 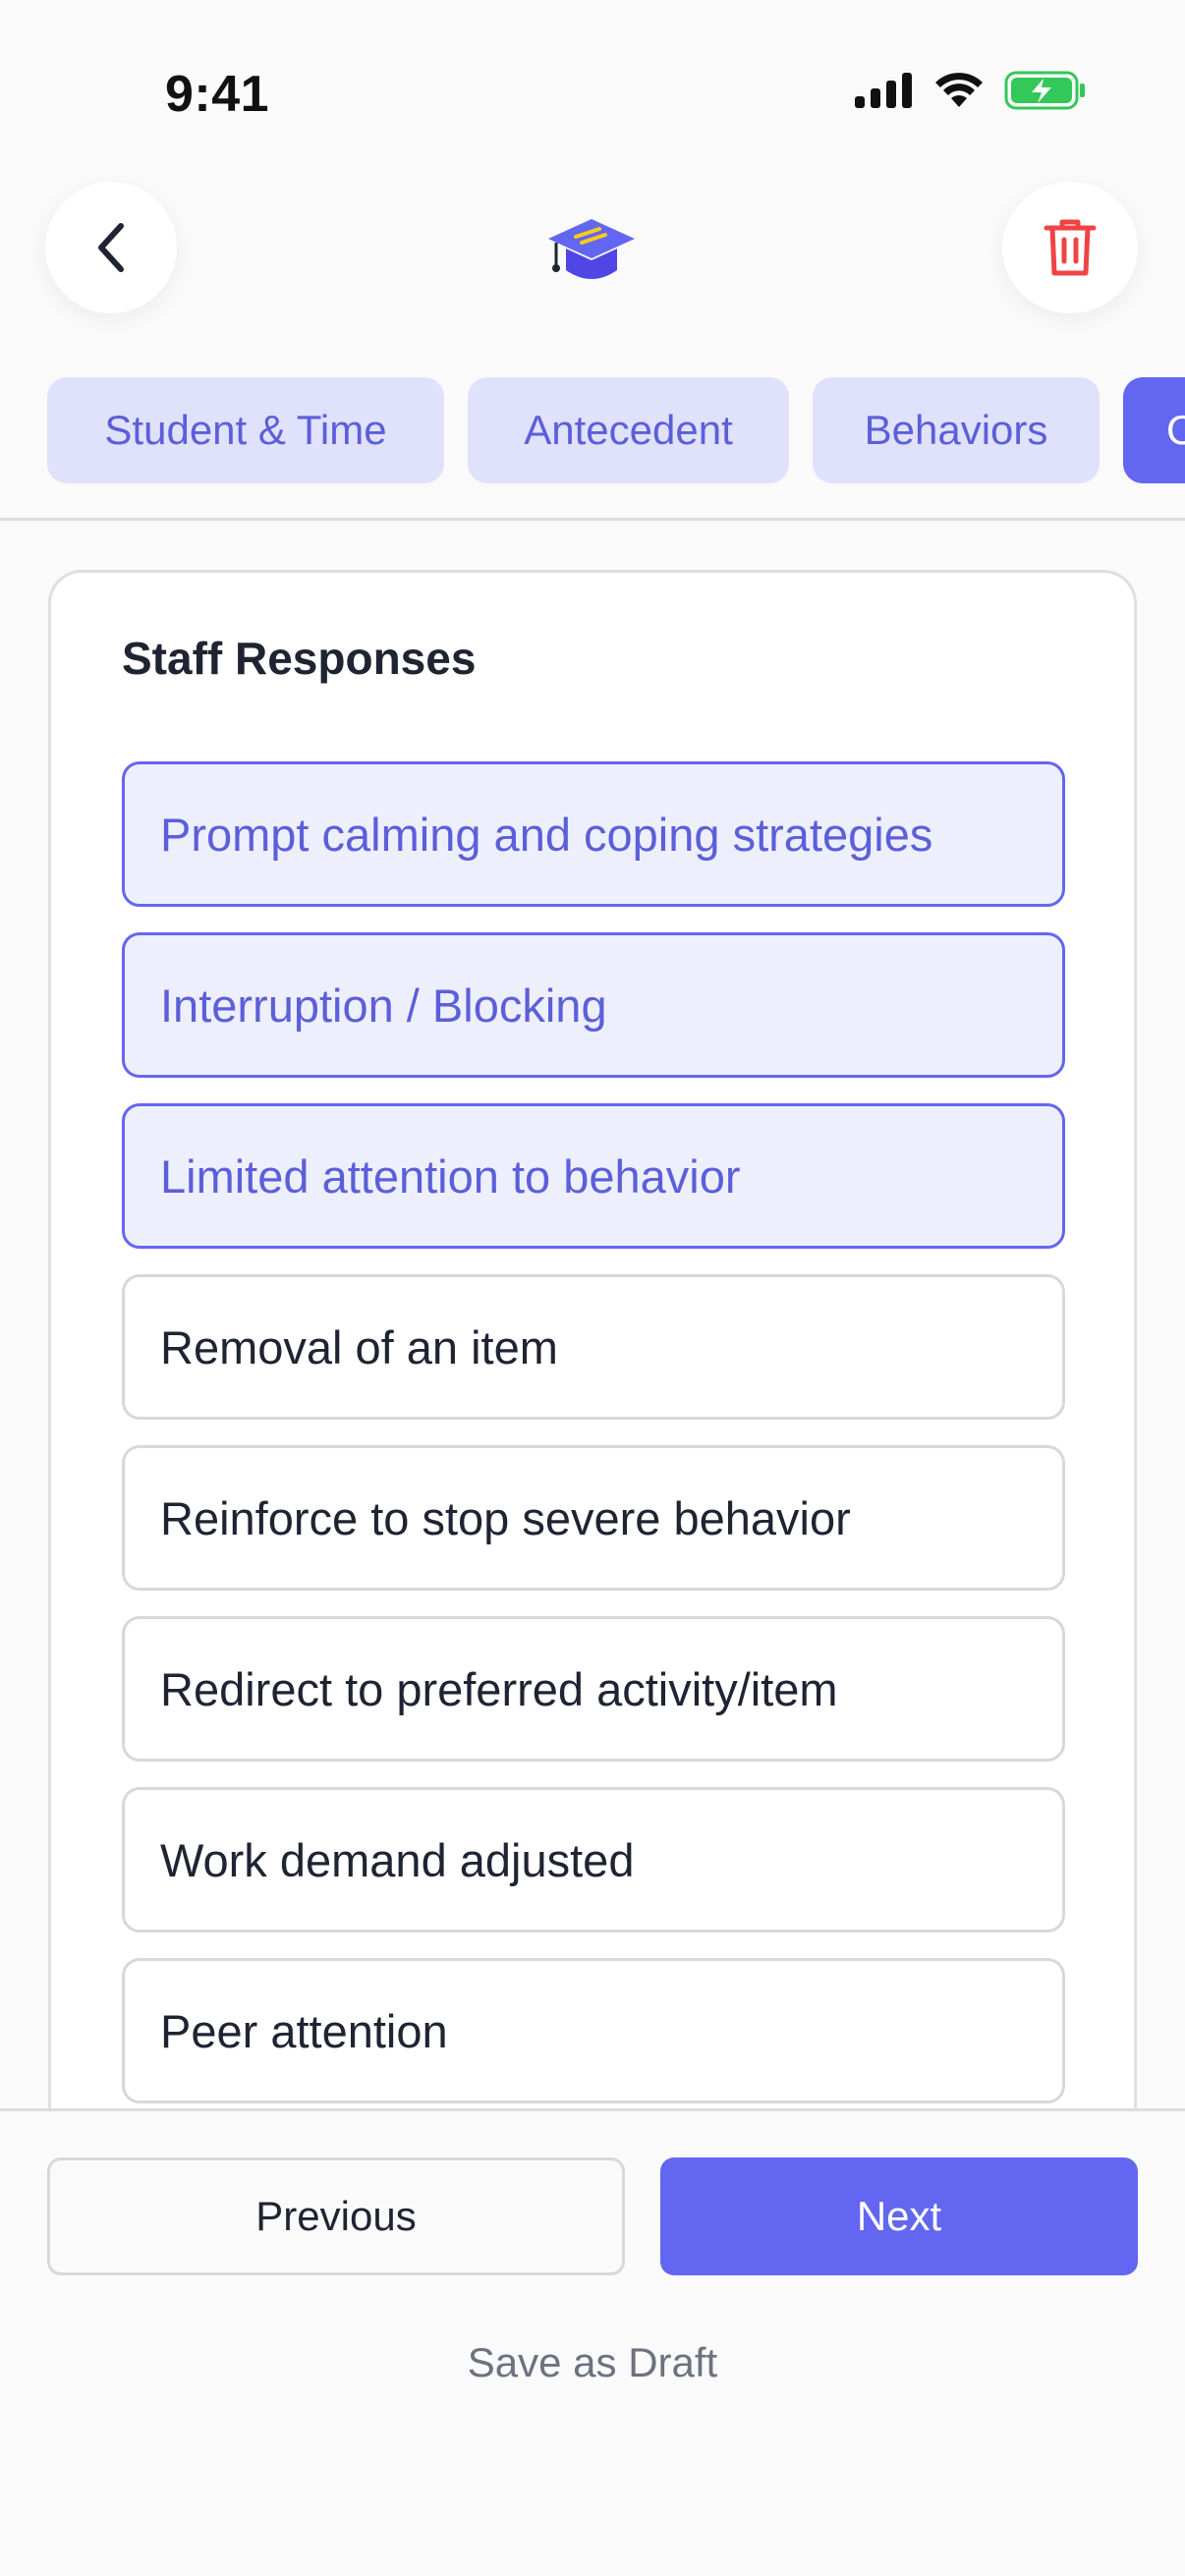 I want to click on option-interruption-blocking: Interruption / Blocking, so click(x=594, y=1005).